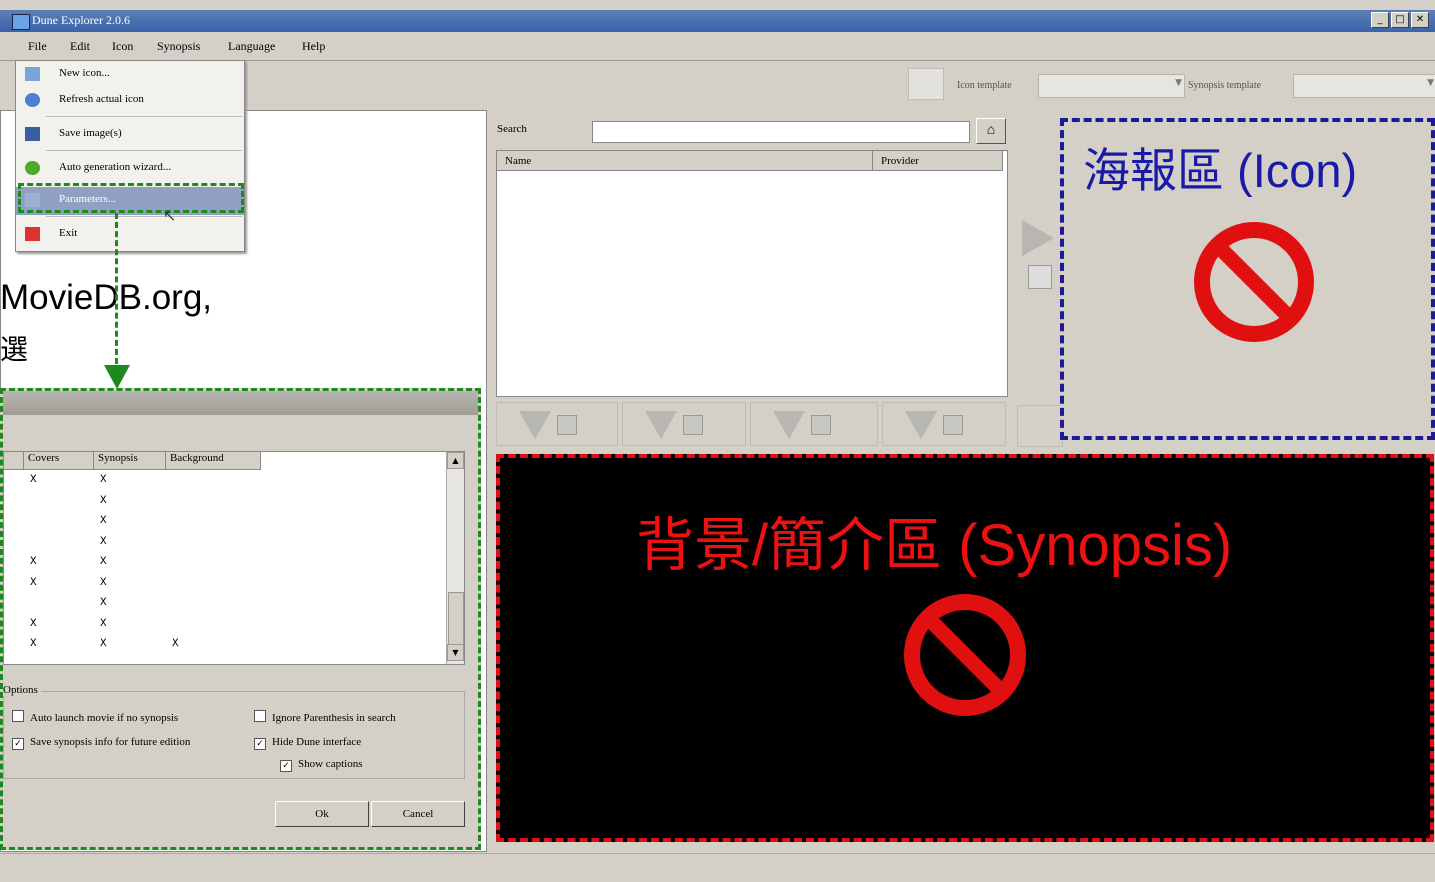 This screenshot has width=1435, height=882. Describe the element at coordinates (1225, 85) in the screenshot. I see `synopsis-template-label: Synopsis template` at that location.